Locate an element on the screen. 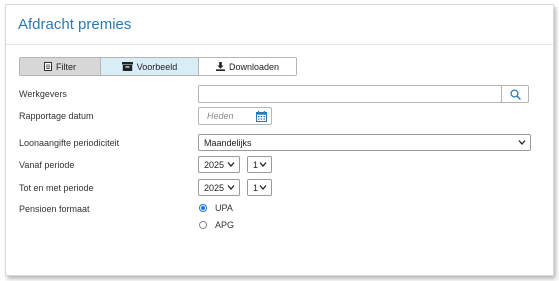 The width and height of the screenshot is (559, 281). view-button-group: Filter Voorbeeld Downloaden is located at coordinates (158, 66).